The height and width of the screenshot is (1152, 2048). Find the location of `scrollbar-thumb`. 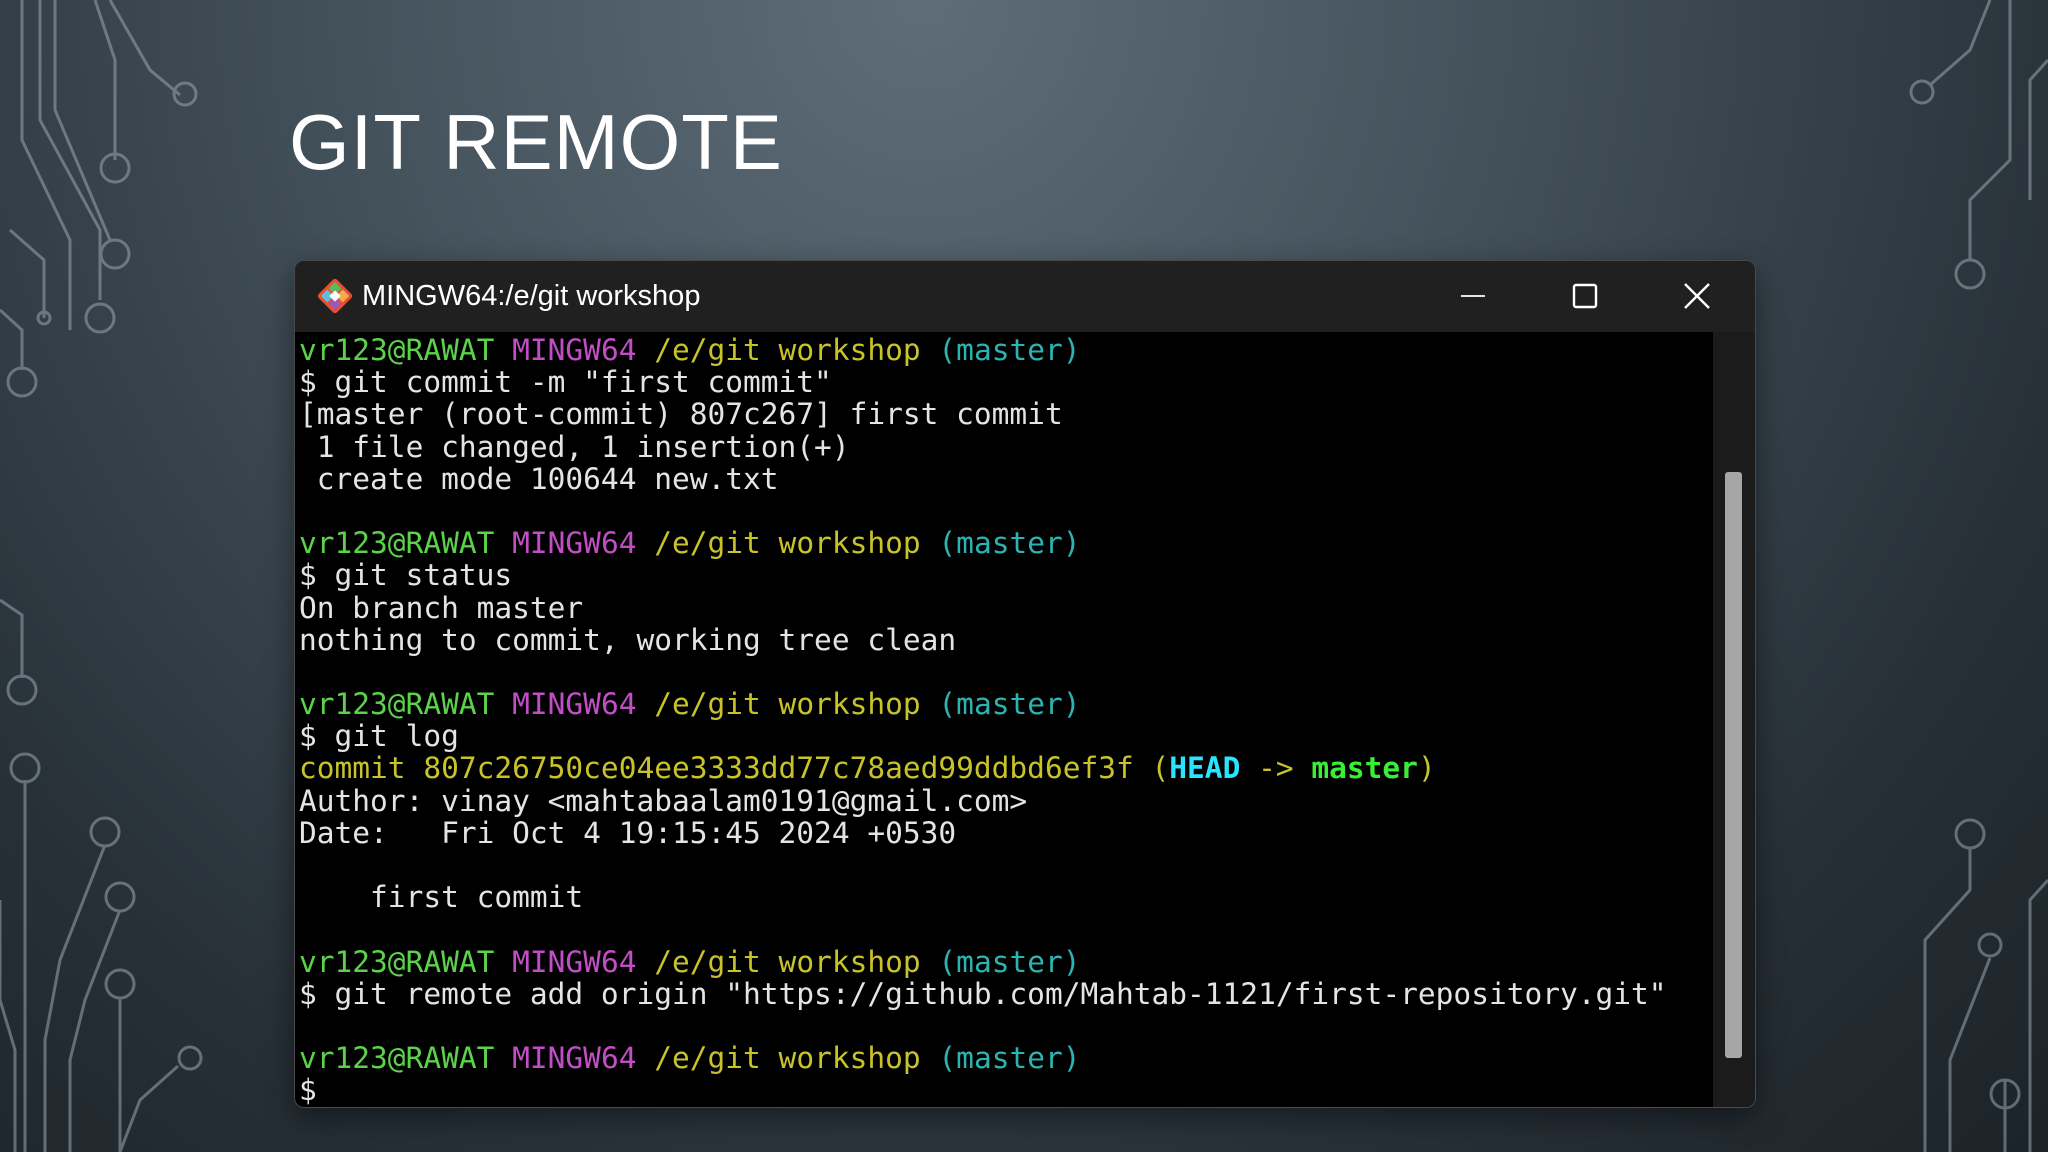

scrollbar-thumb is located at coordinates (1733, 765).